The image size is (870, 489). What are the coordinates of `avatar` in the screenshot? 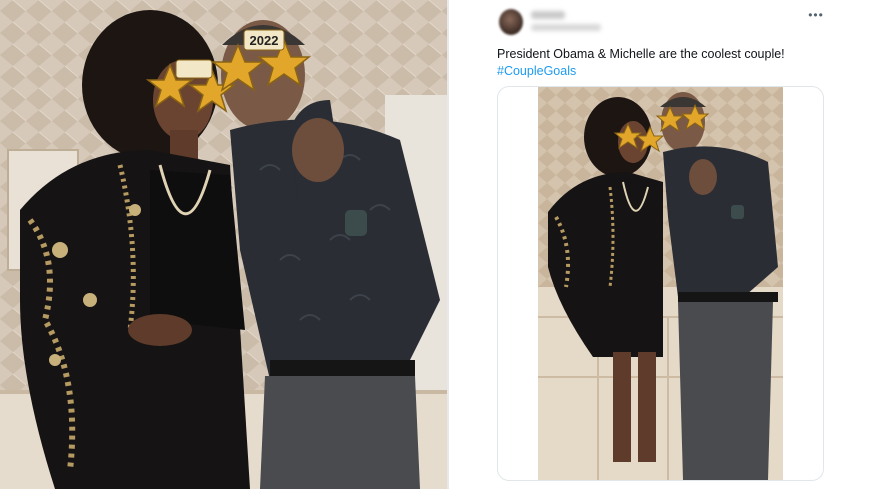 It's located at (511, 22).